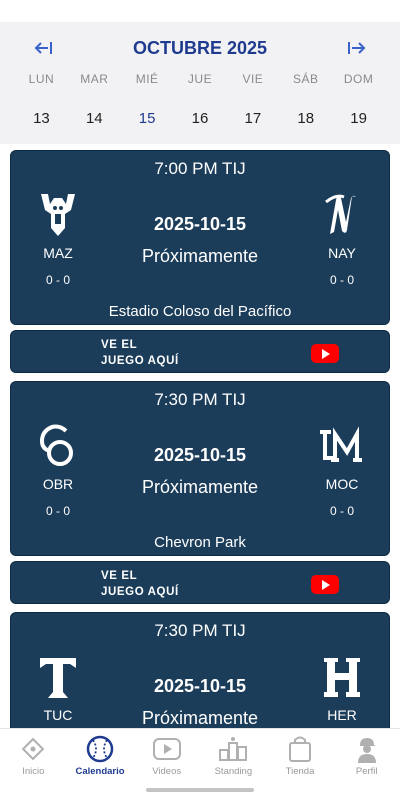 Image resolution: width=400 pixels, height=800 pixels. I want to click on day-number: 15, so click(147, 118).